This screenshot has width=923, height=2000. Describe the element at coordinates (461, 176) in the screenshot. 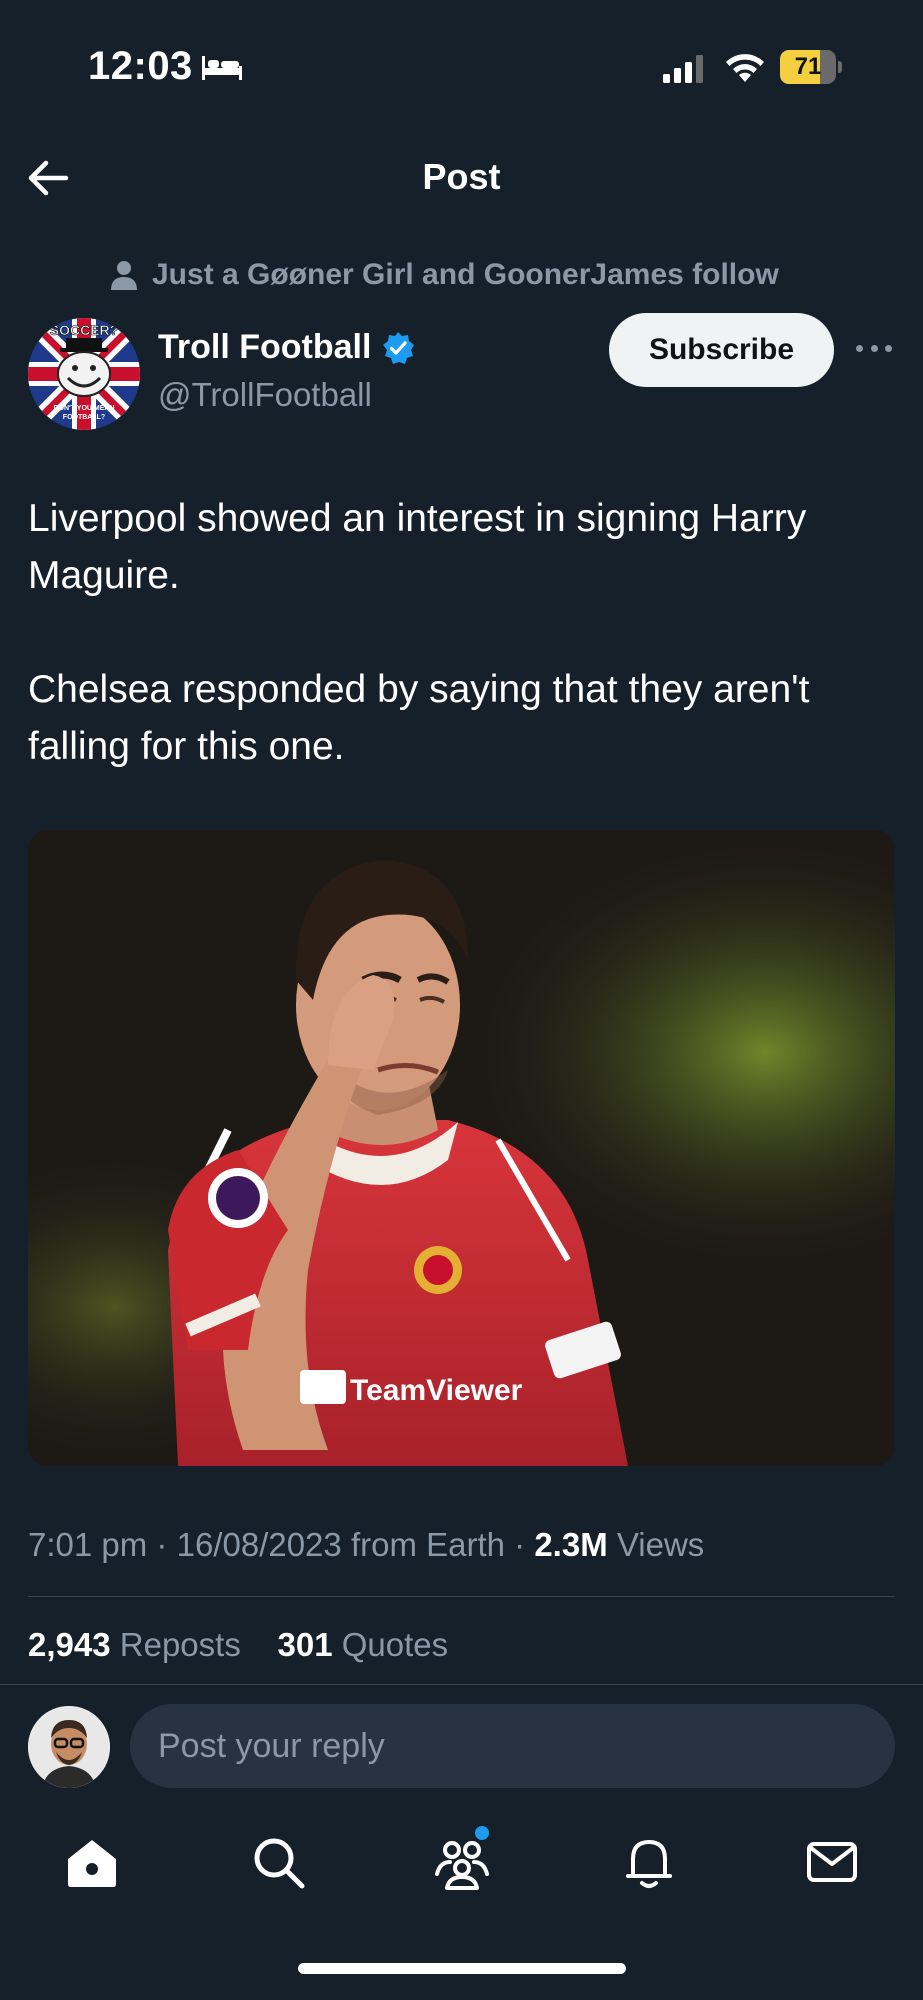

I see `page-title: Post` at that location.